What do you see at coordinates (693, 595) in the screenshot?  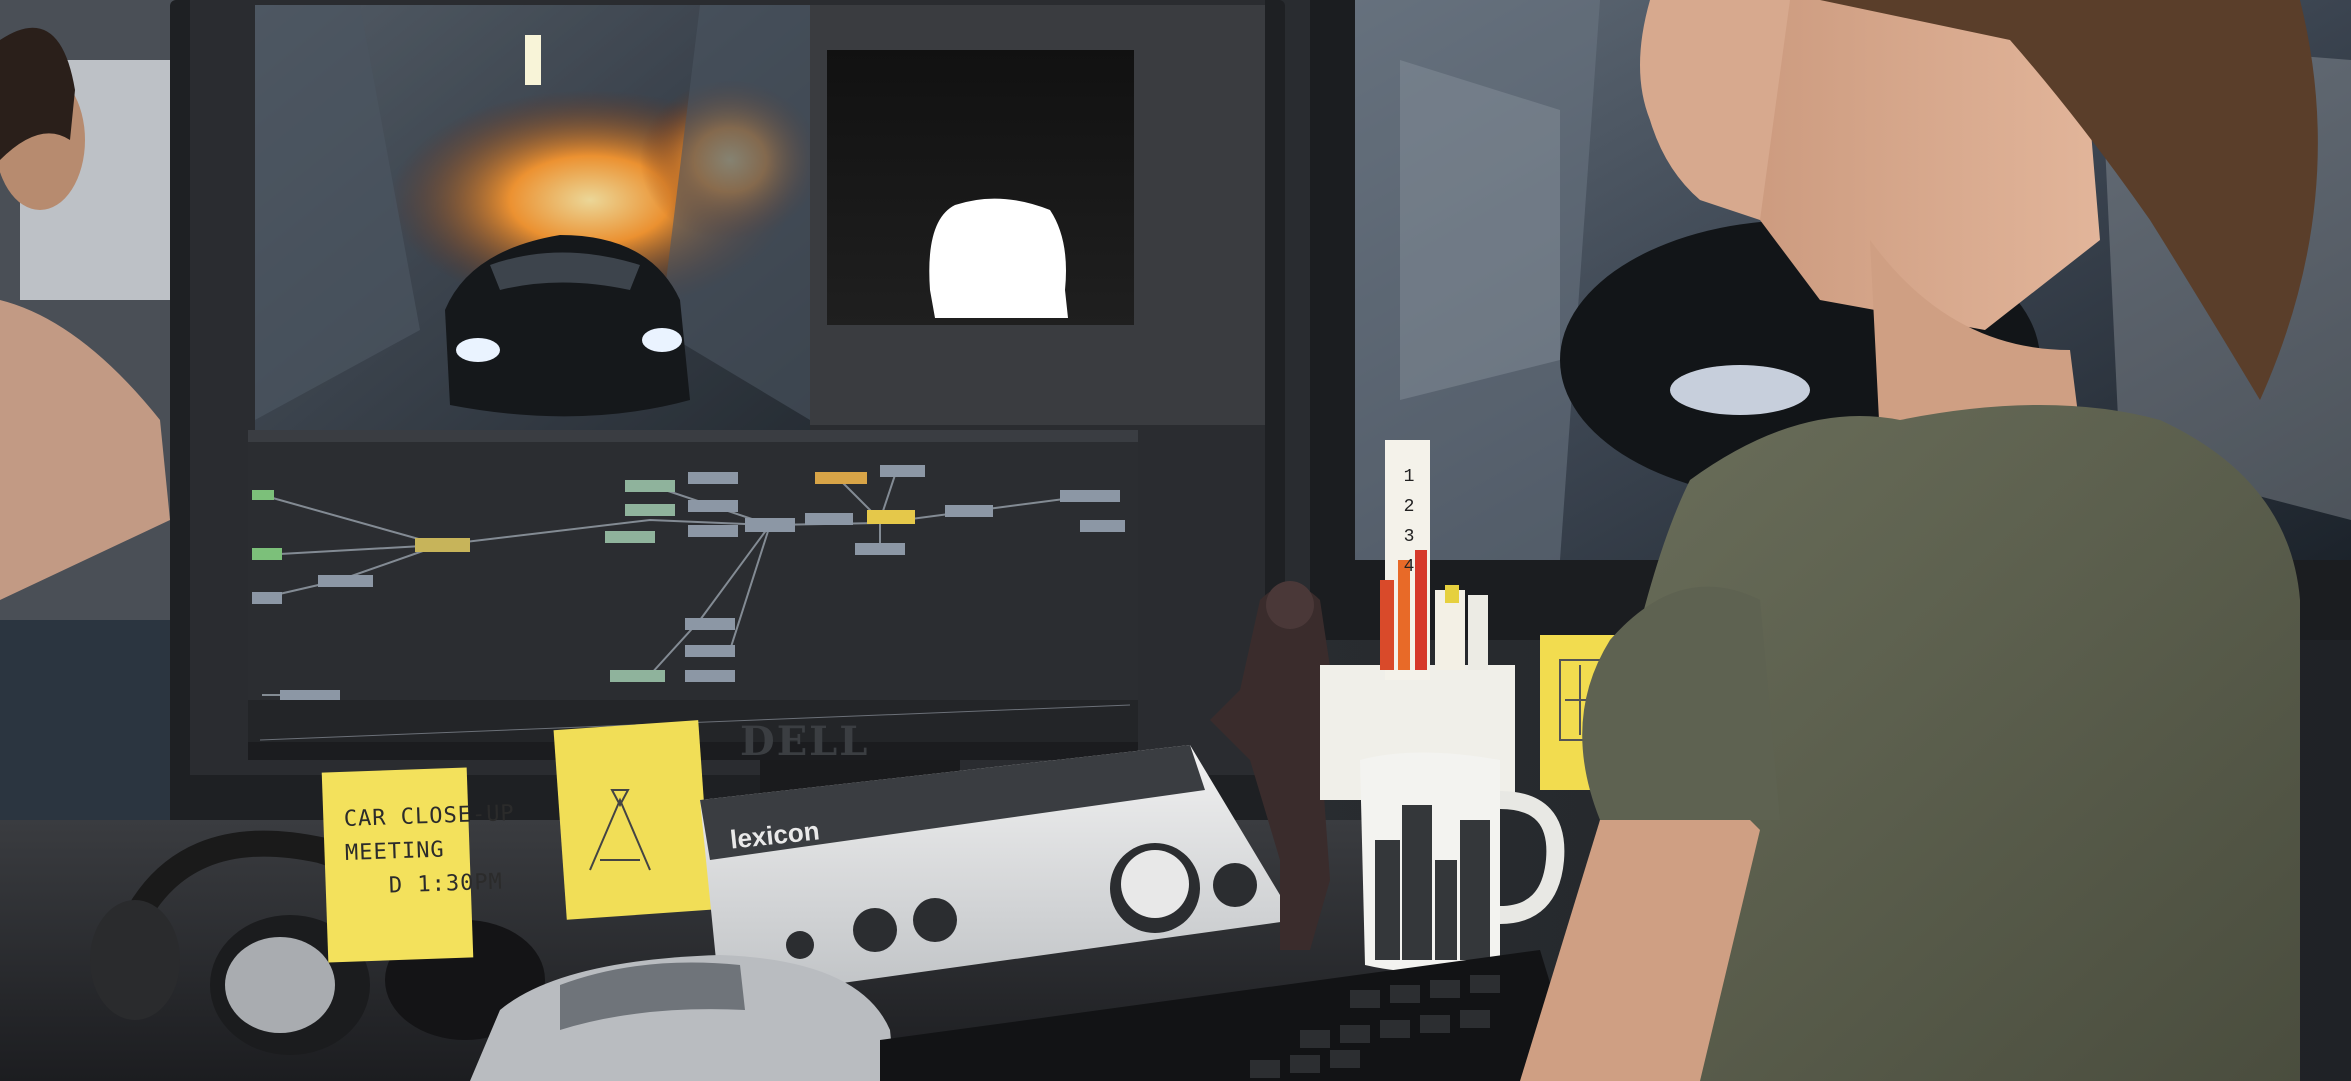 I see `node-graph-panel` at bounding box center [693, 595].